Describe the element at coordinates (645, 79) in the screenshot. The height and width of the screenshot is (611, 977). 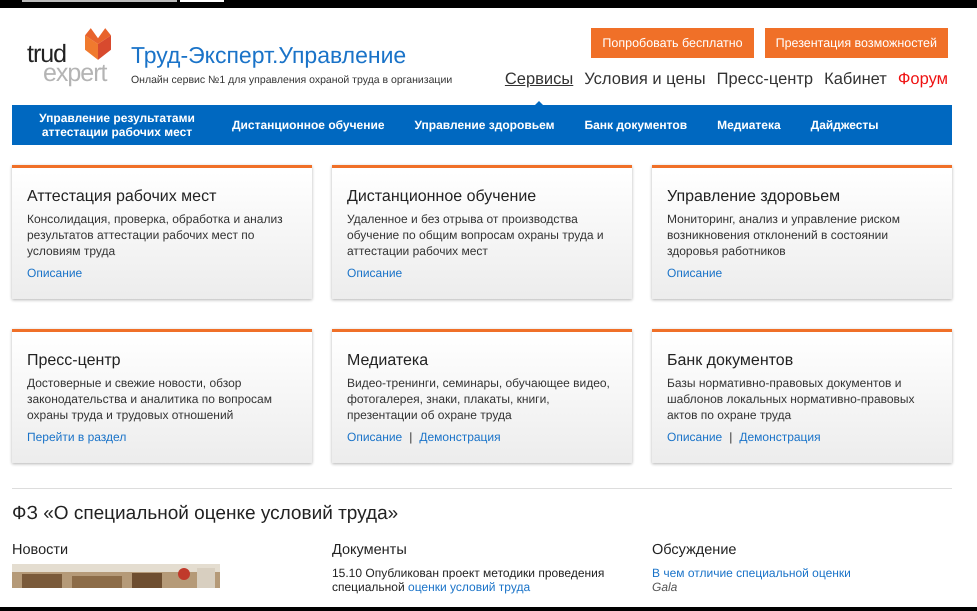
I see `menu-link: Условия и цены` at that location.